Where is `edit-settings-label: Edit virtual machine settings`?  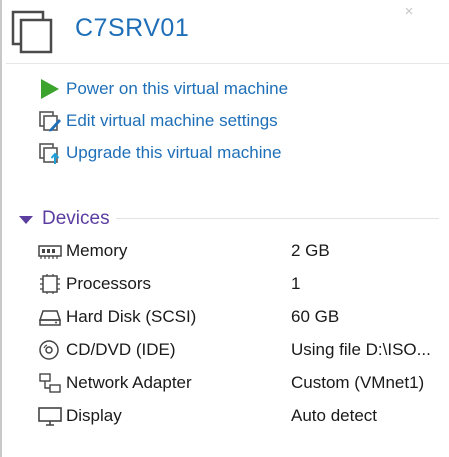
edit-settings-label: Edit virtual machine settings is located at coordinates (172, 121).